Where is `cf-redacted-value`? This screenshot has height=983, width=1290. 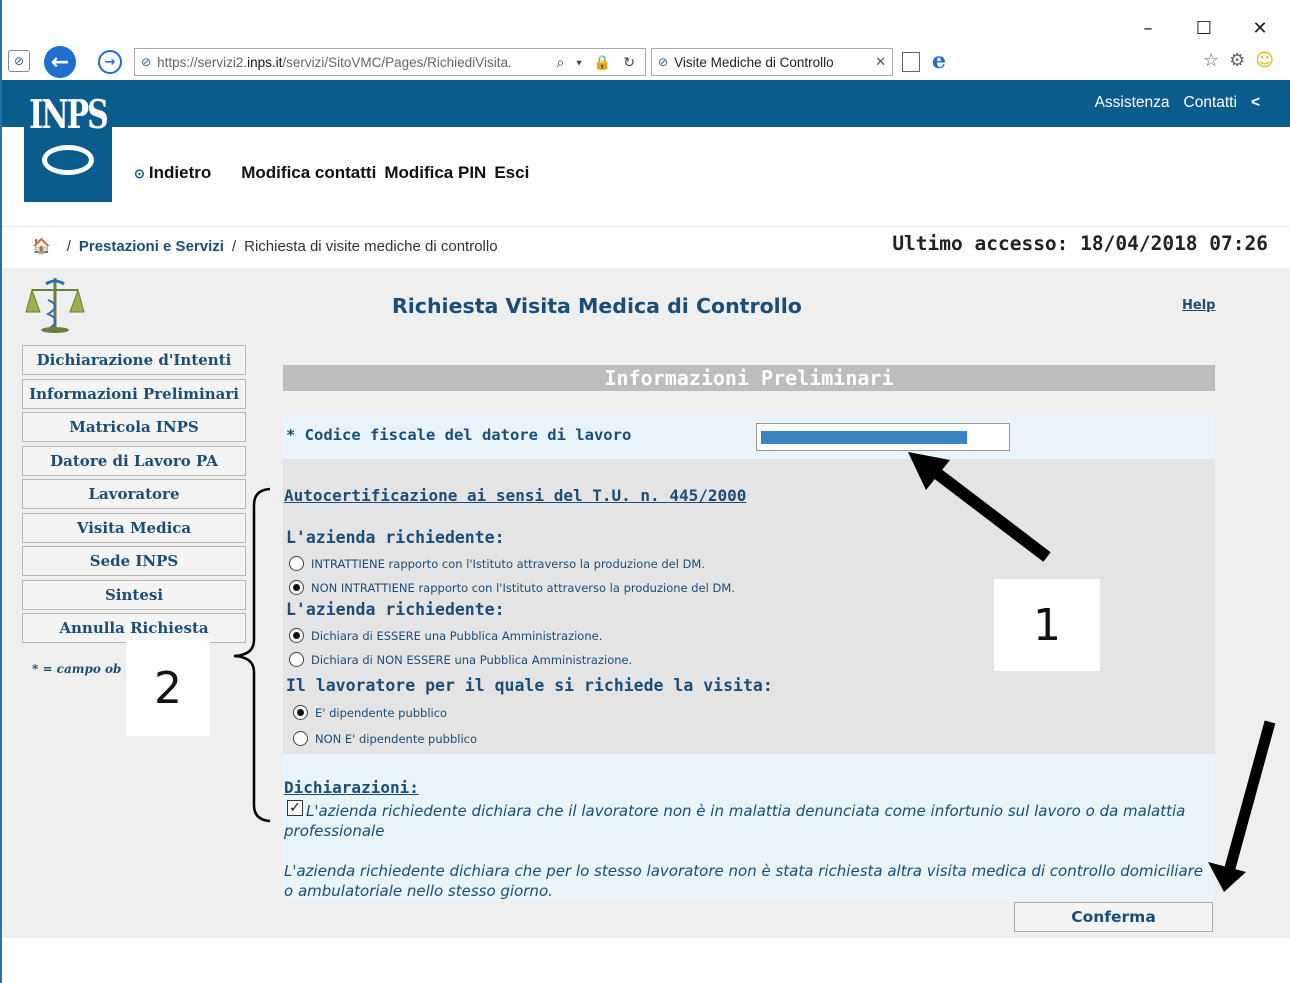 cf-redacted-value is located at coordinates (864, 437).